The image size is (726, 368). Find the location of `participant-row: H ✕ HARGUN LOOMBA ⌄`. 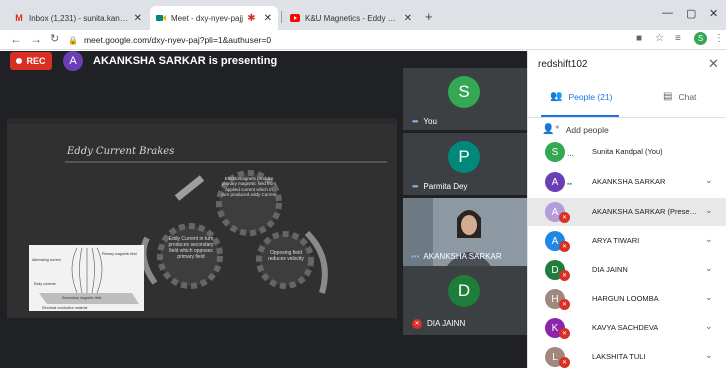

participant-row: H ✕ HARGUN LOOMBA ⌄ is located at coordinates (627, 299).